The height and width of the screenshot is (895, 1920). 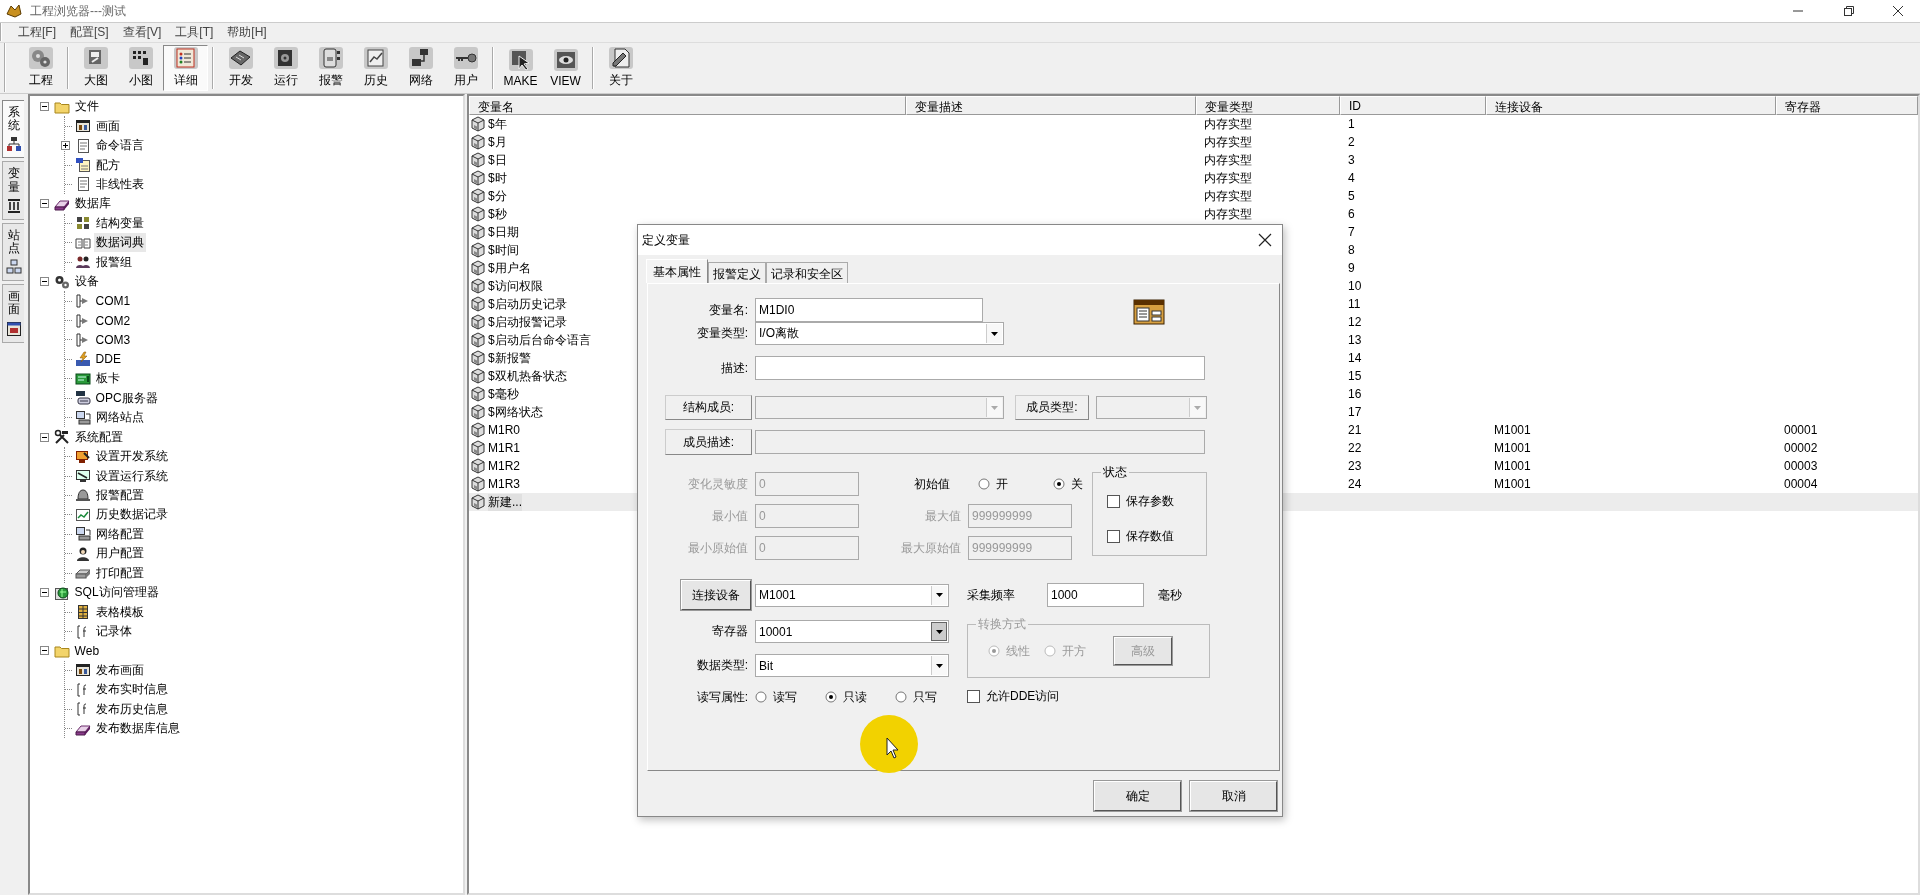 I want to click on table-cell: M1R0, so click(x=504, y=430).